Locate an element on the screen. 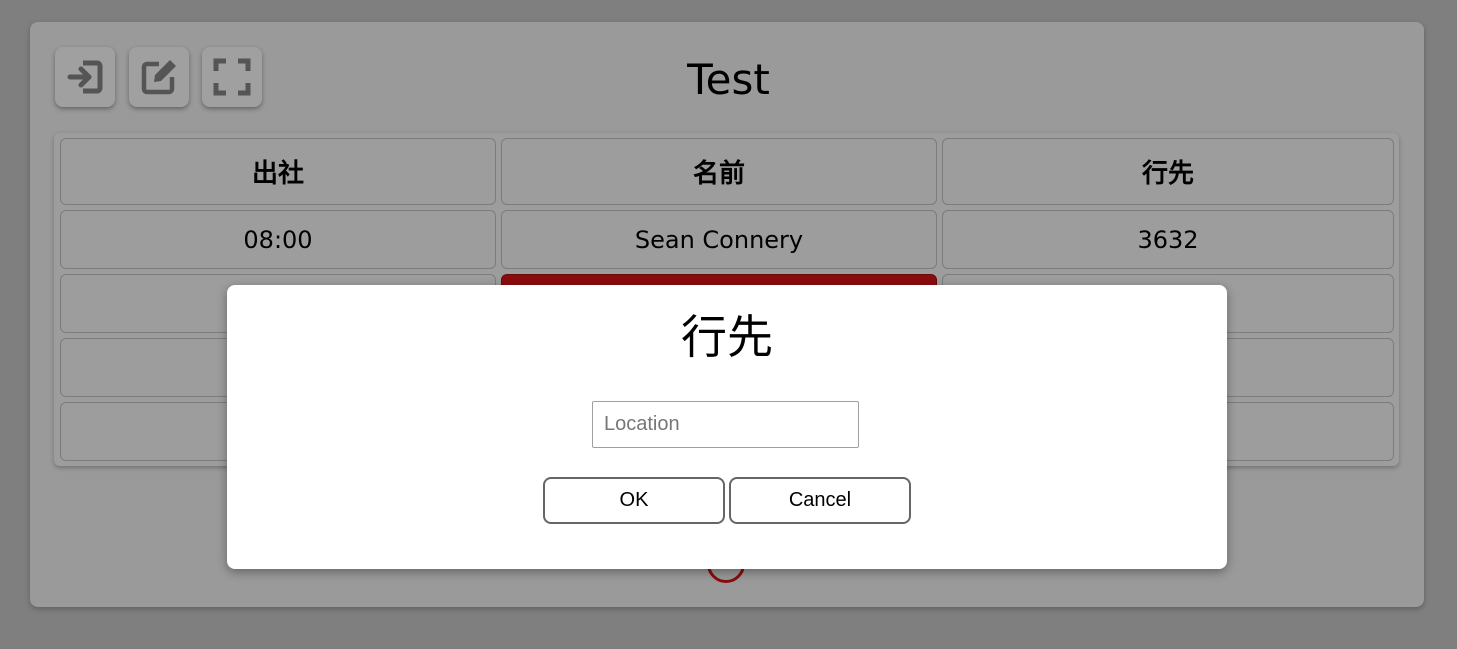  column-header-destination: 行先 is located at coordinates (1168, 171).